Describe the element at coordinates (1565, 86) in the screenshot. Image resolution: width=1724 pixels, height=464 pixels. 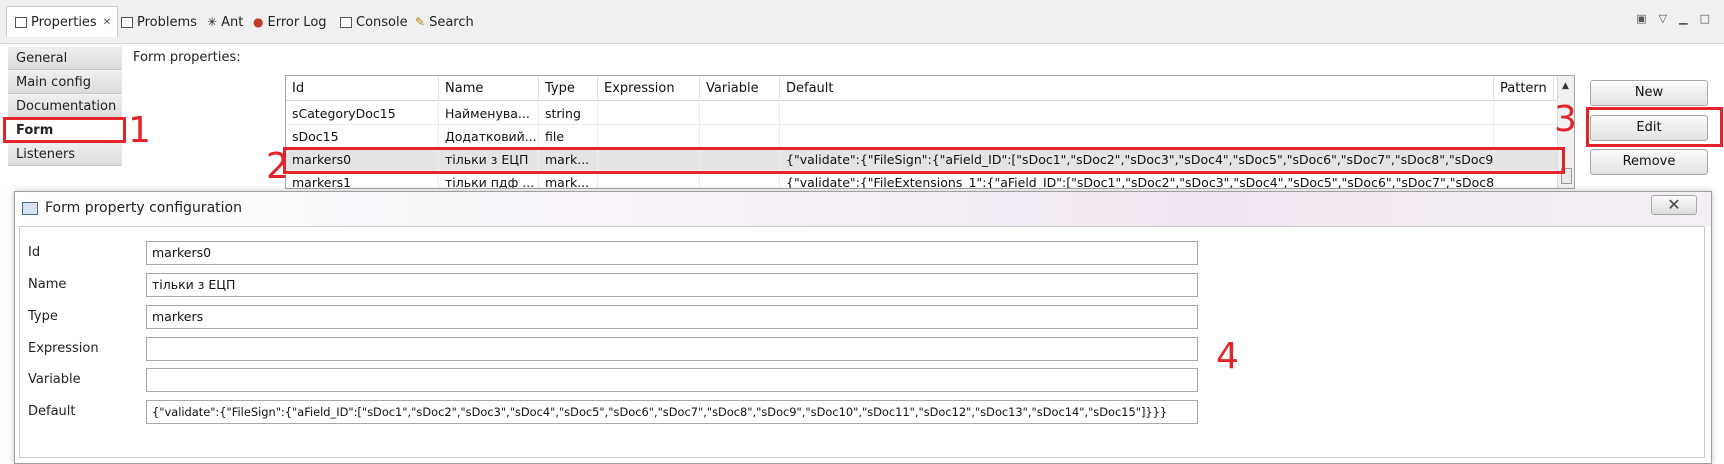
I see `scroll-up-icon: ▲` at that location.